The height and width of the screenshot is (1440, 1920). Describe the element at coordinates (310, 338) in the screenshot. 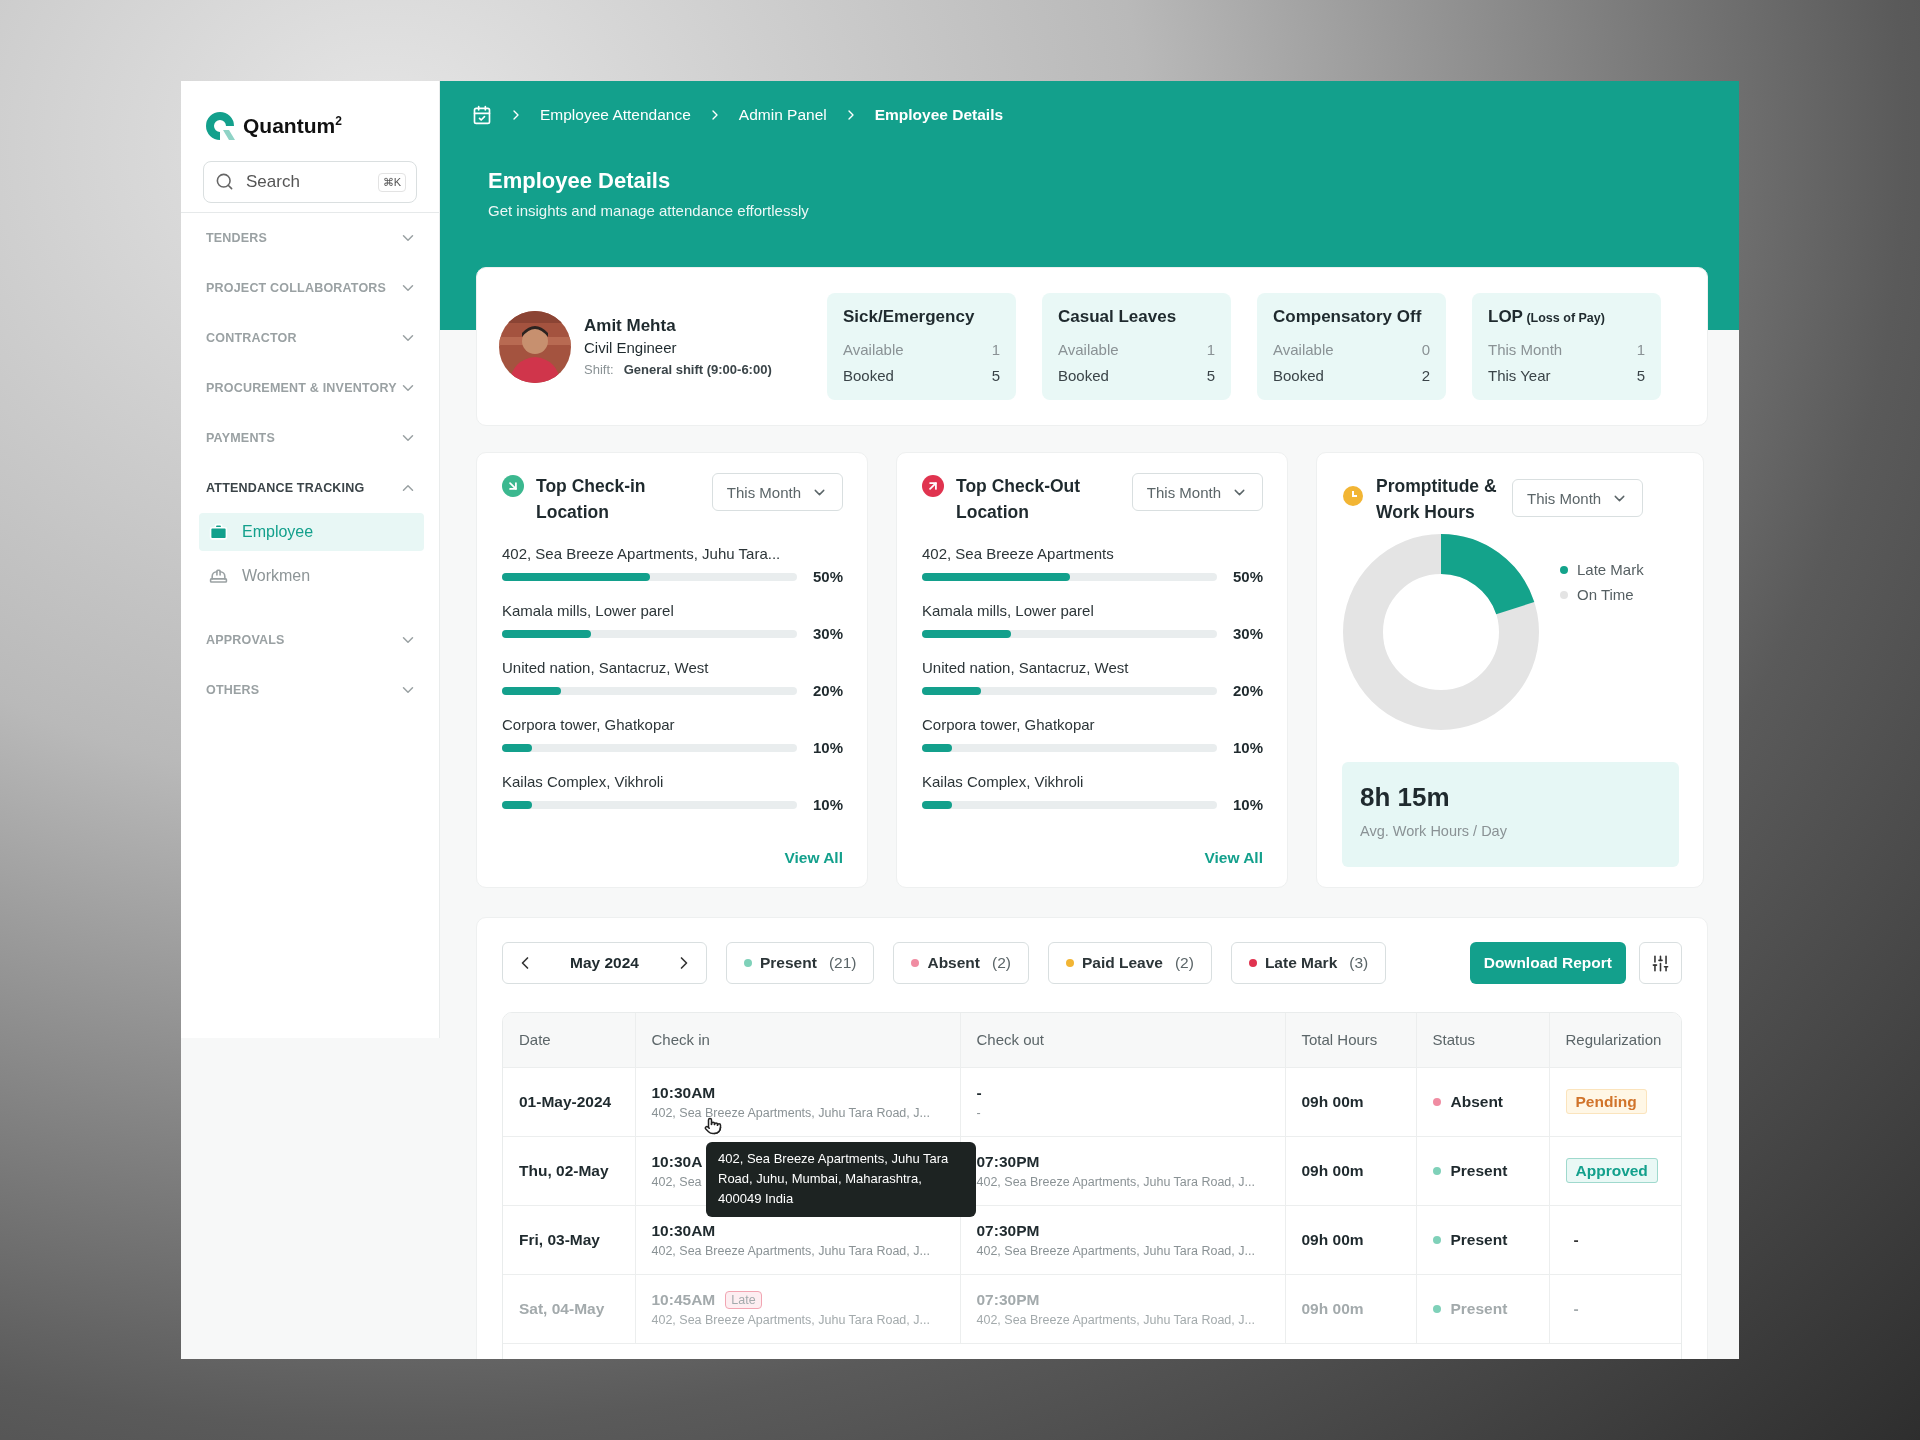

I see `sidebar-section: CONTRACTOR` at that location.